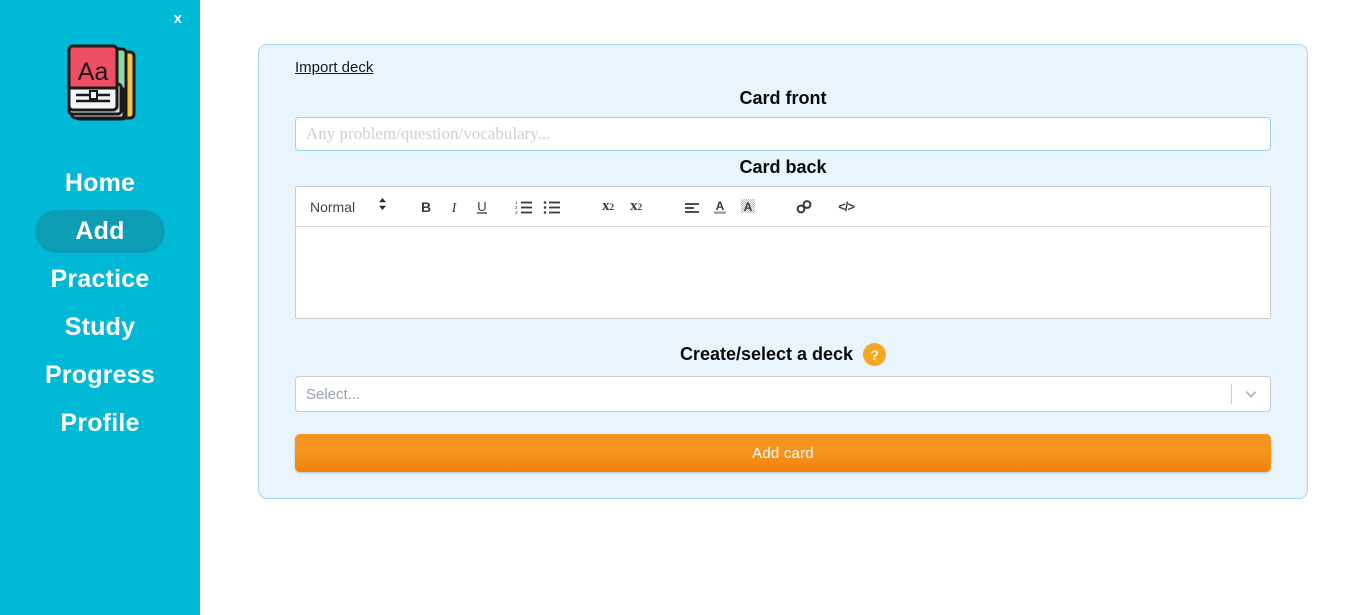 This screenshot has height=615, width=1364. I want to click on import-deck-link: Import deck, so click(334, 67).